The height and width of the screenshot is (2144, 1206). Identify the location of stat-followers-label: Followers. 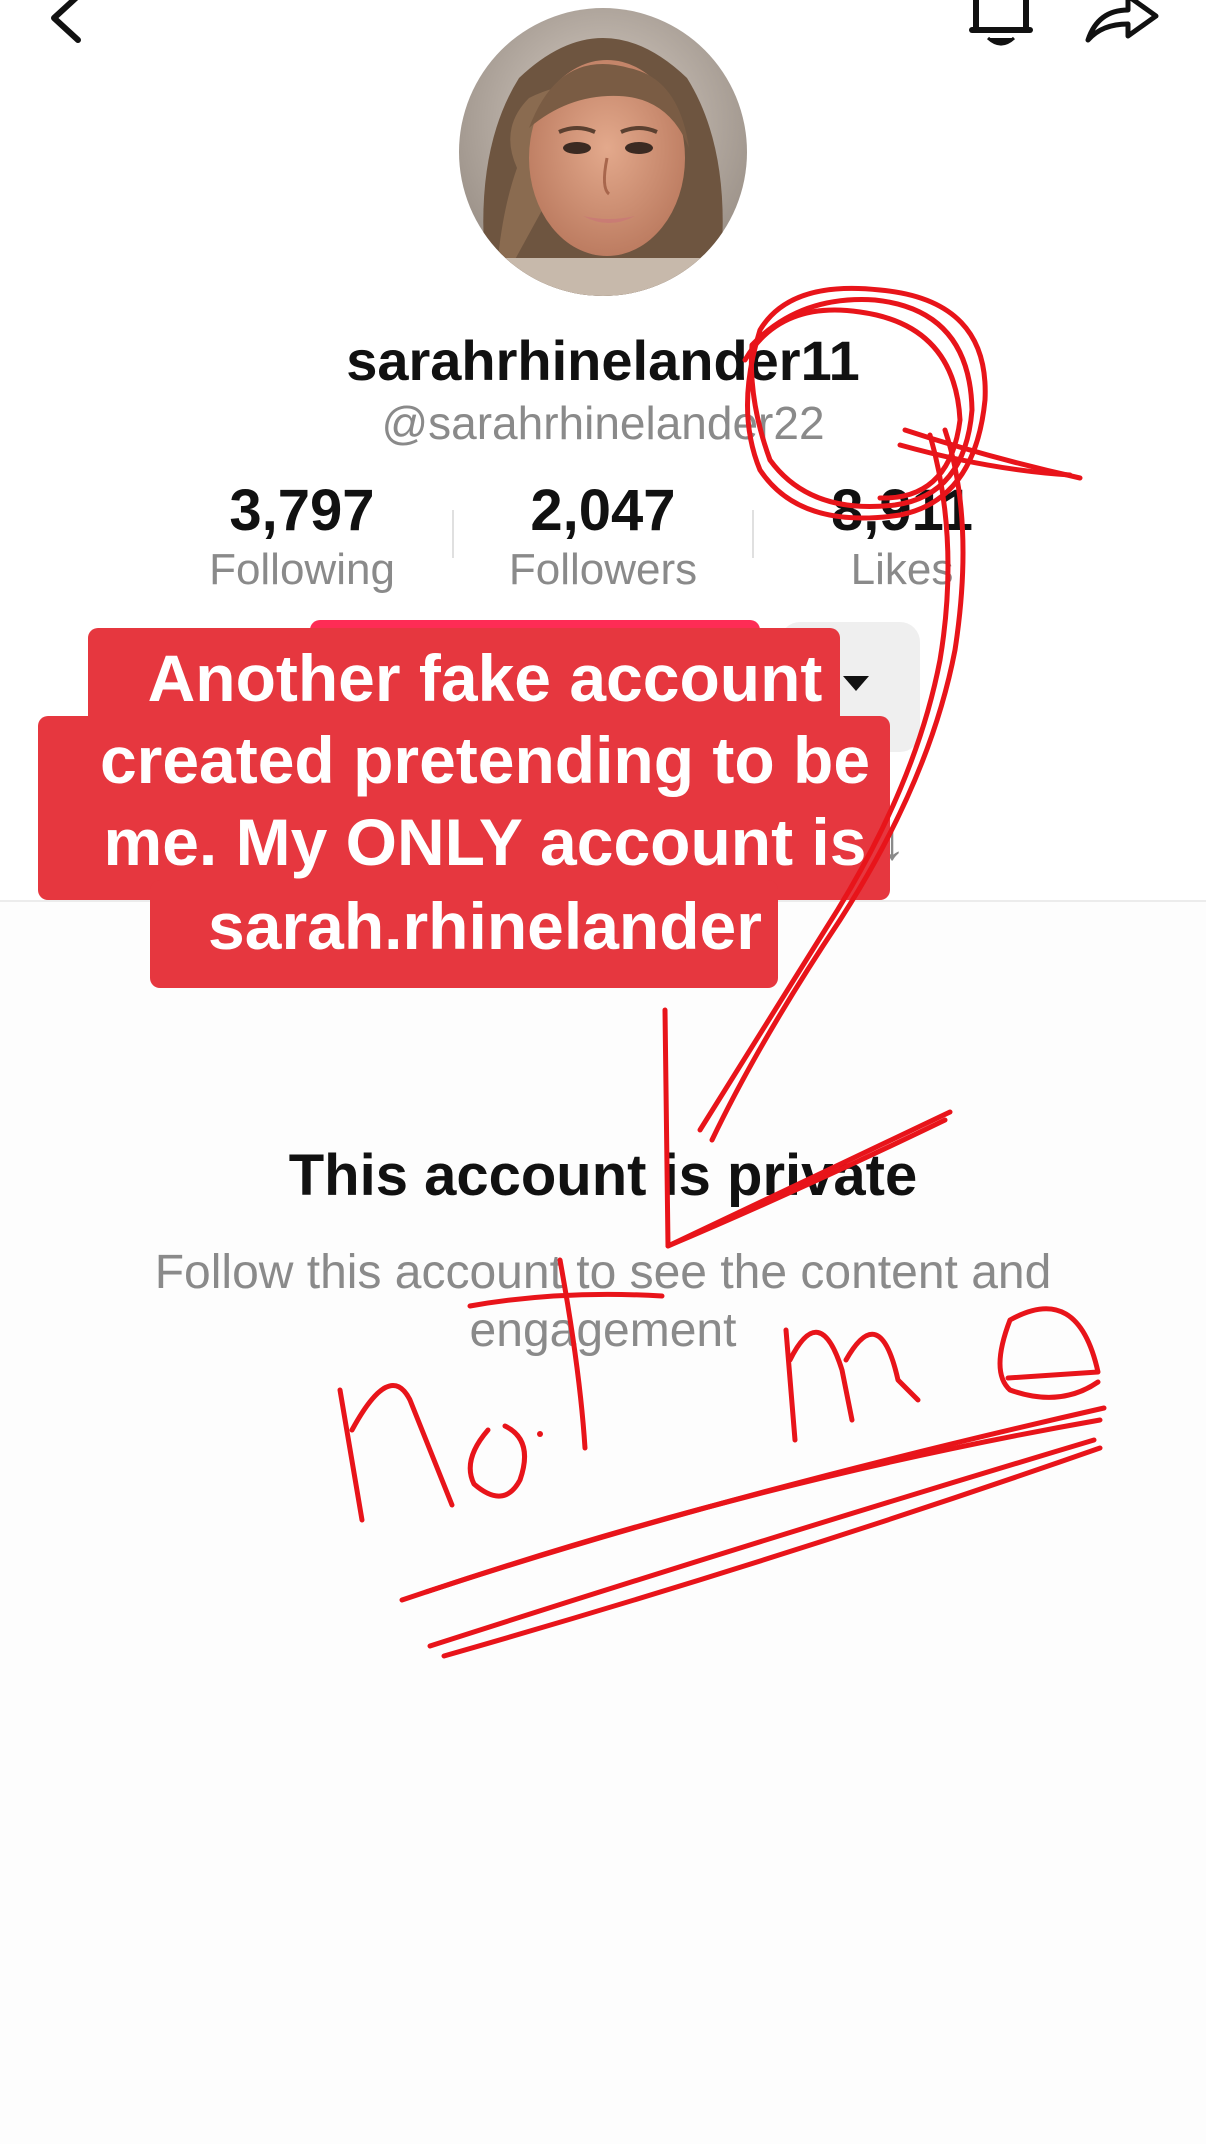
(603, 569).